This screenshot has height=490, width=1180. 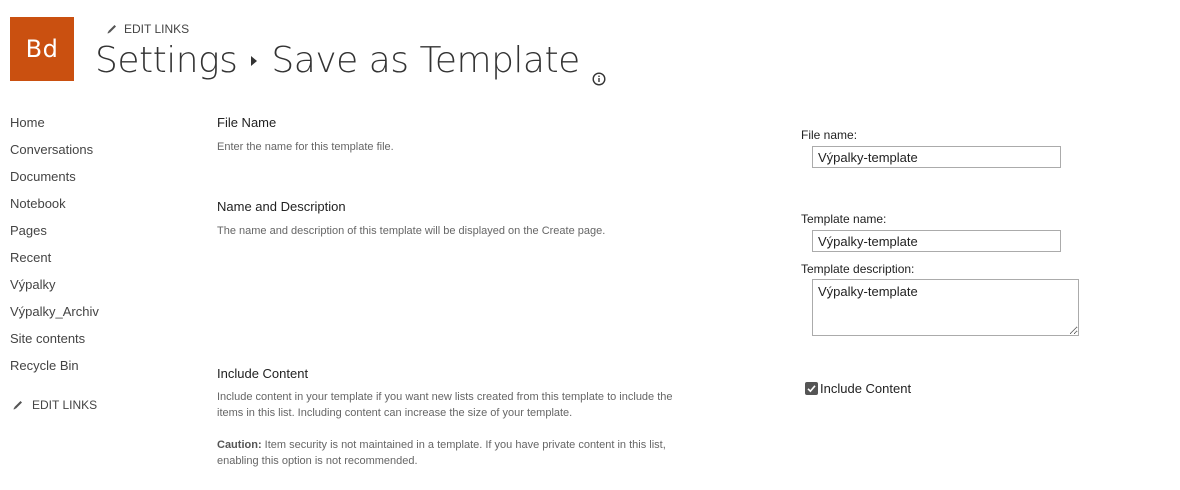 What do you see at coordinates (865, 388) in the screenshot?
I see `include-content-checkbox-label: Include Content` at bounding box center [865, 388].